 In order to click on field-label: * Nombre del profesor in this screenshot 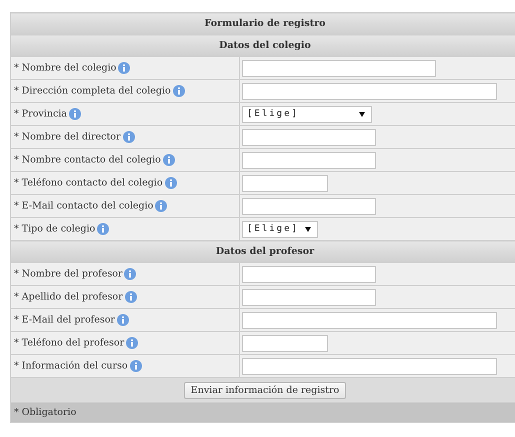, I will do `click(68, 274)`.